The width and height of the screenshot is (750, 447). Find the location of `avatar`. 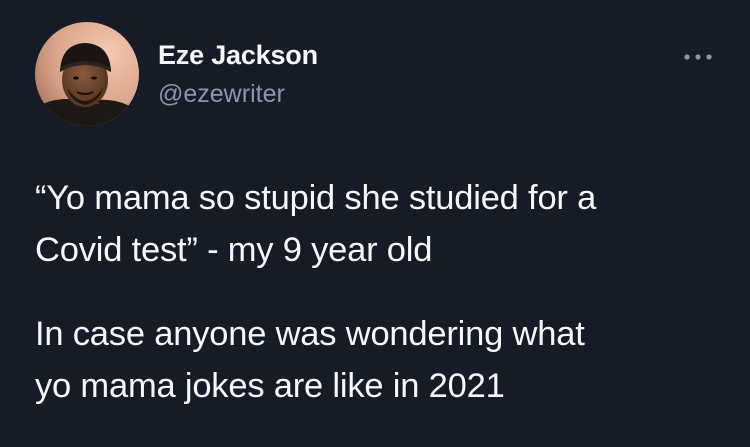

avatar is located at coordinates (87, 74).